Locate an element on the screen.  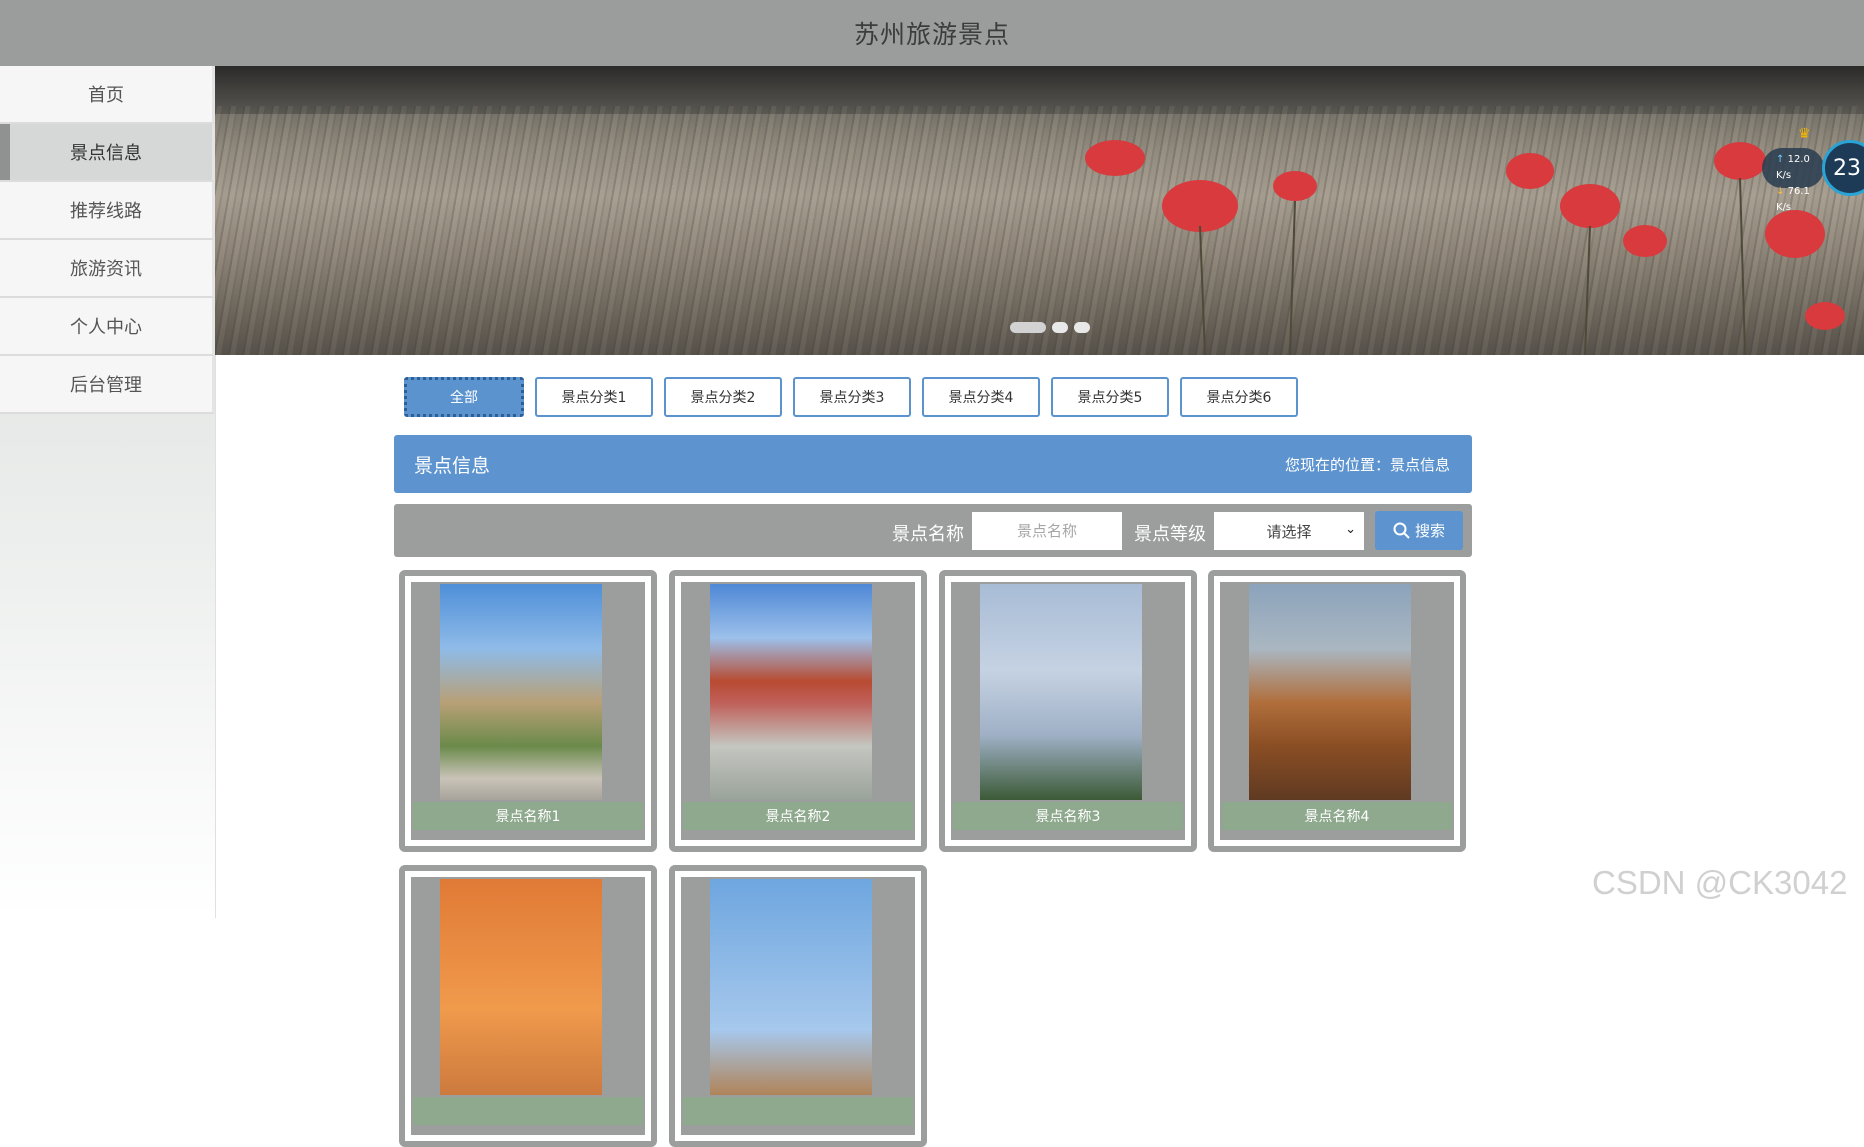
page-title: 苏州旅游景点 is located at coordinates (931, 34).